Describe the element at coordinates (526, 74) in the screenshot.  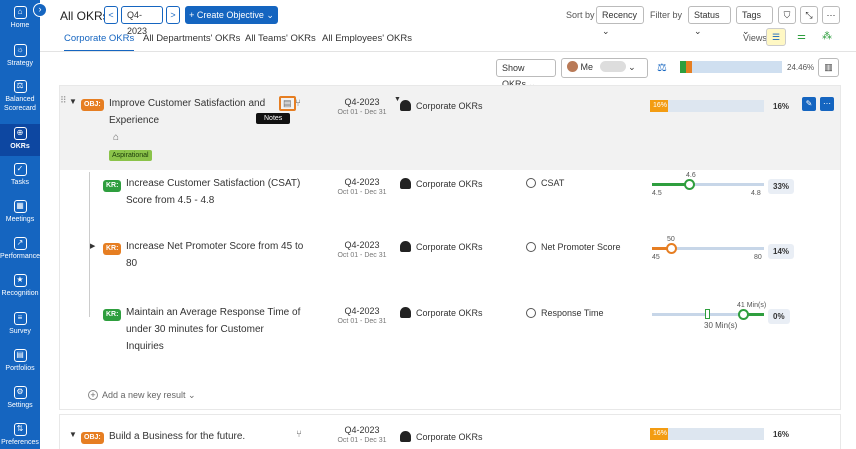
I see `show-okrs-select: Show OKRs ⌄` at that location.